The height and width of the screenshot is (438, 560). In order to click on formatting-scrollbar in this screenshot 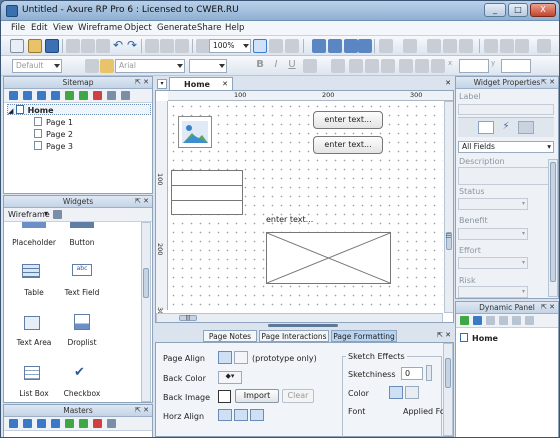, I will do `click(448, 389)`.